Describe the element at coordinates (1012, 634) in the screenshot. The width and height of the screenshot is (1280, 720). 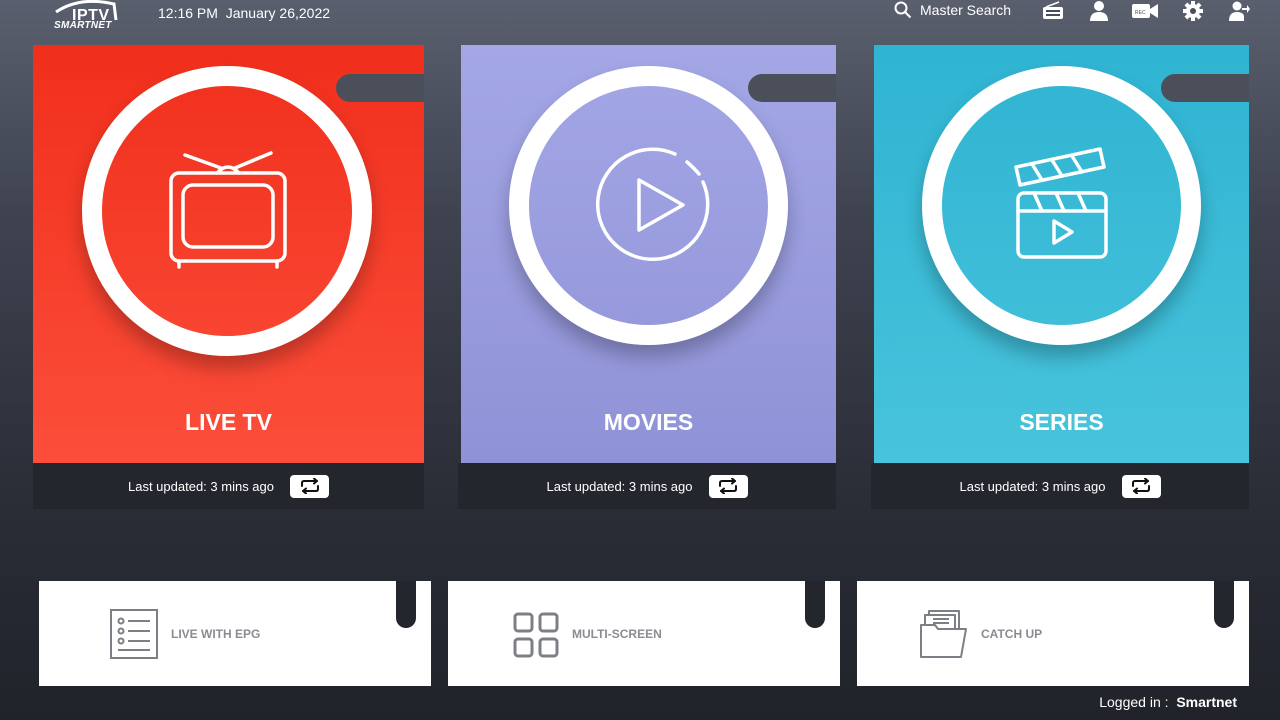
I see `tile-label: CATCH UP` at that location.